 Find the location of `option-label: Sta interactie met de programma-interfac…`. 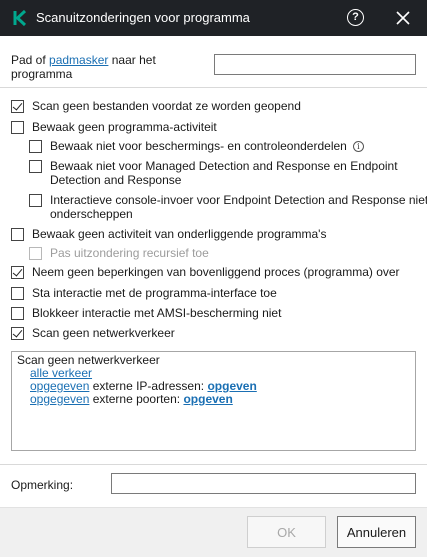

option-label: Sta interactie met de programma-interfac… is located at coordinates (154, 293).